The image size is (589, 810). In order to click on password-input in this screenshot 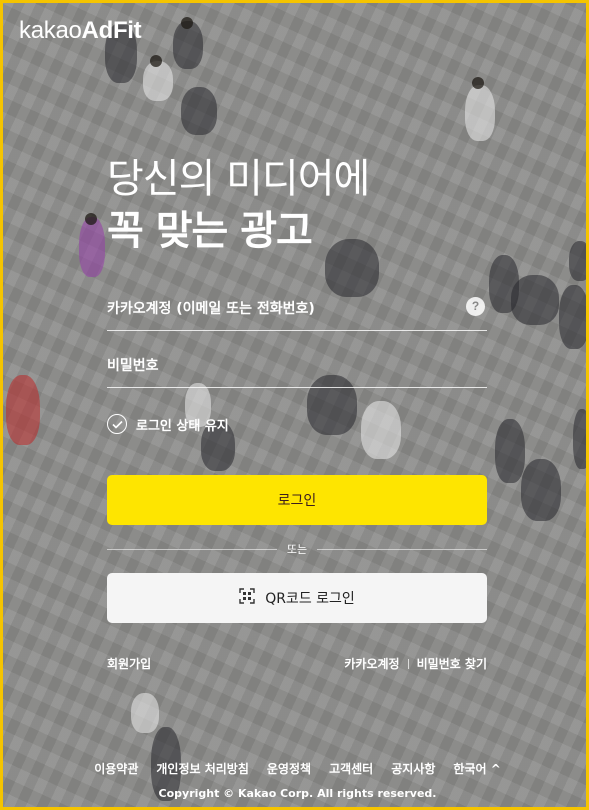, I will do `click(297, 365)`.